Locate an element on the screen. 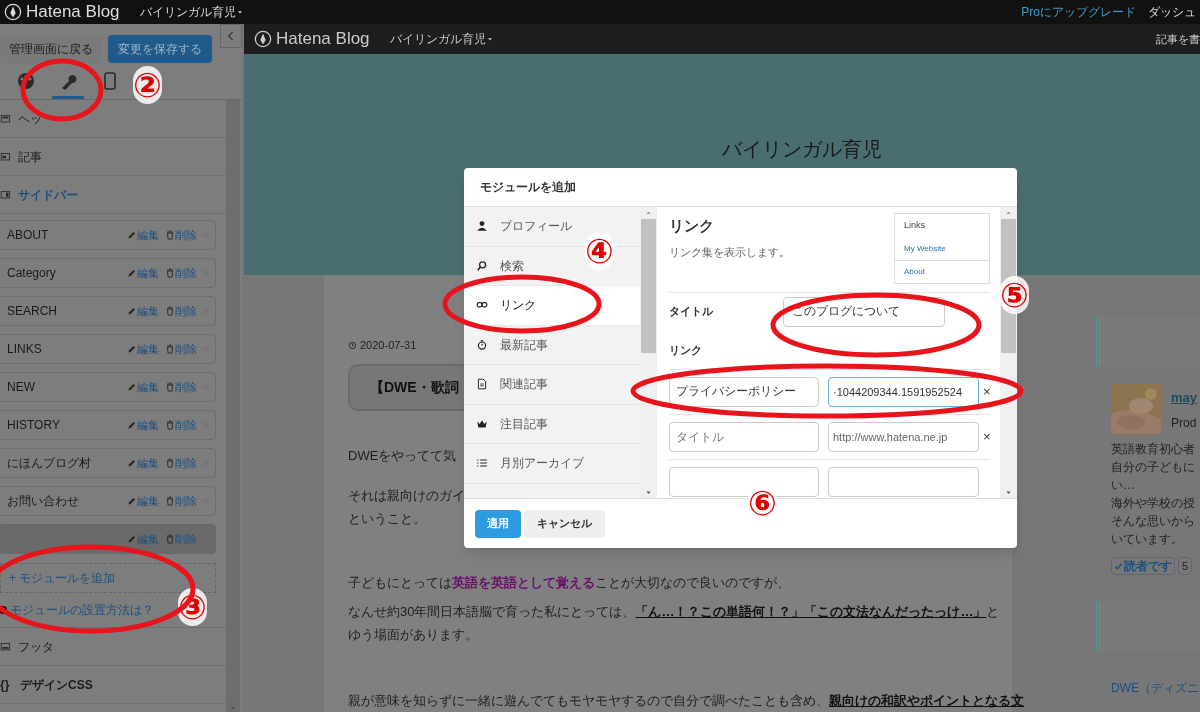 This screenshot has width=1200, height=712. module-row: HISTORY 編集 削除 is located at coordinates (108, 425).